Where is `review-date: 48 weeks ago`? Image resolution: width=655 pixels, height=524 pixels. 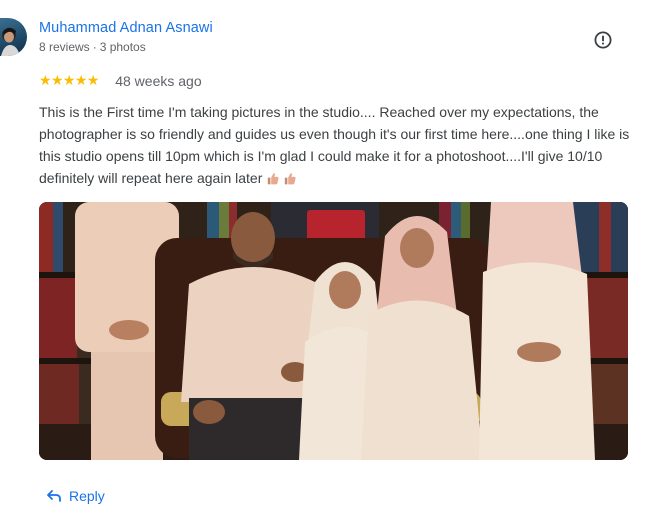 review-date: 48 weeks ago is located at coordinates (158, 81).